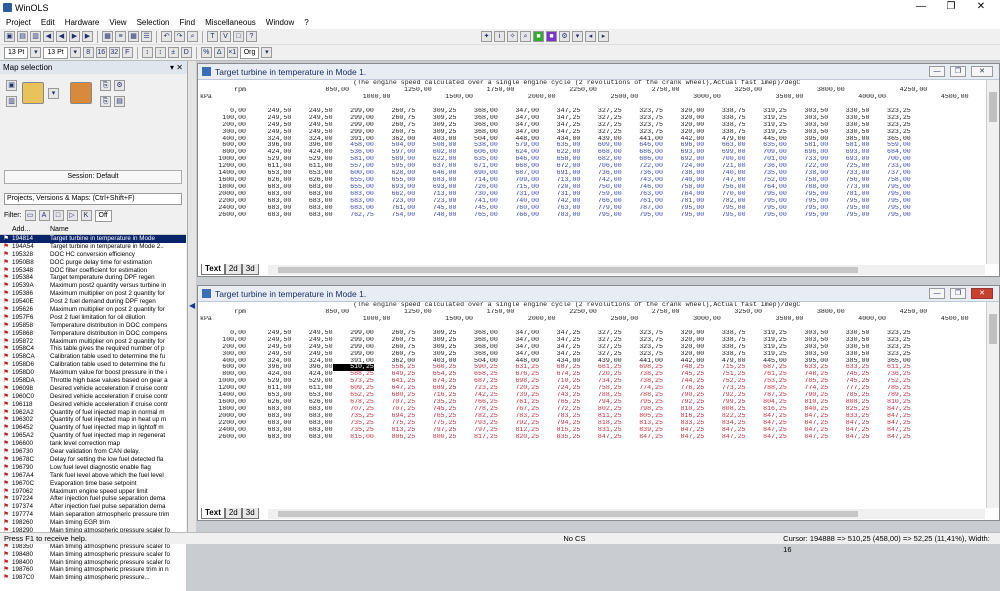 Image resolution: width=1000 pixels, height=591 pixels. Describe the element at coordinates (105, 101) in the screenshot. I see `copy-icon: ⎘` at that location.